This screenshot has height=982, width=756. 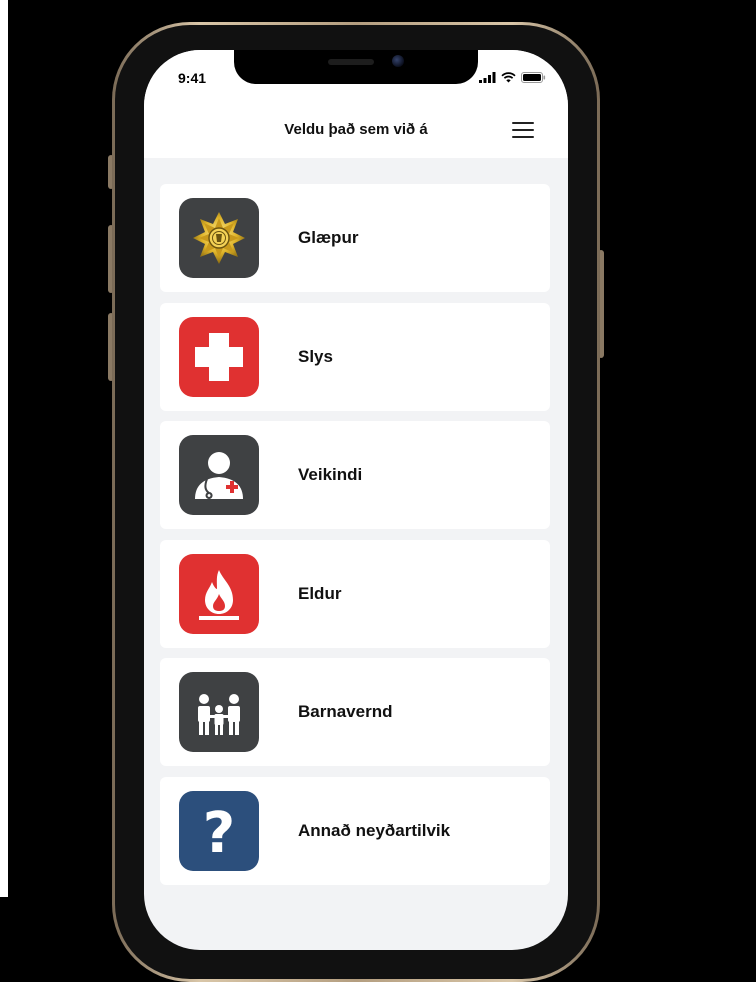 I want to click on hamburger-menu-icon, so click(x=523, y=130).